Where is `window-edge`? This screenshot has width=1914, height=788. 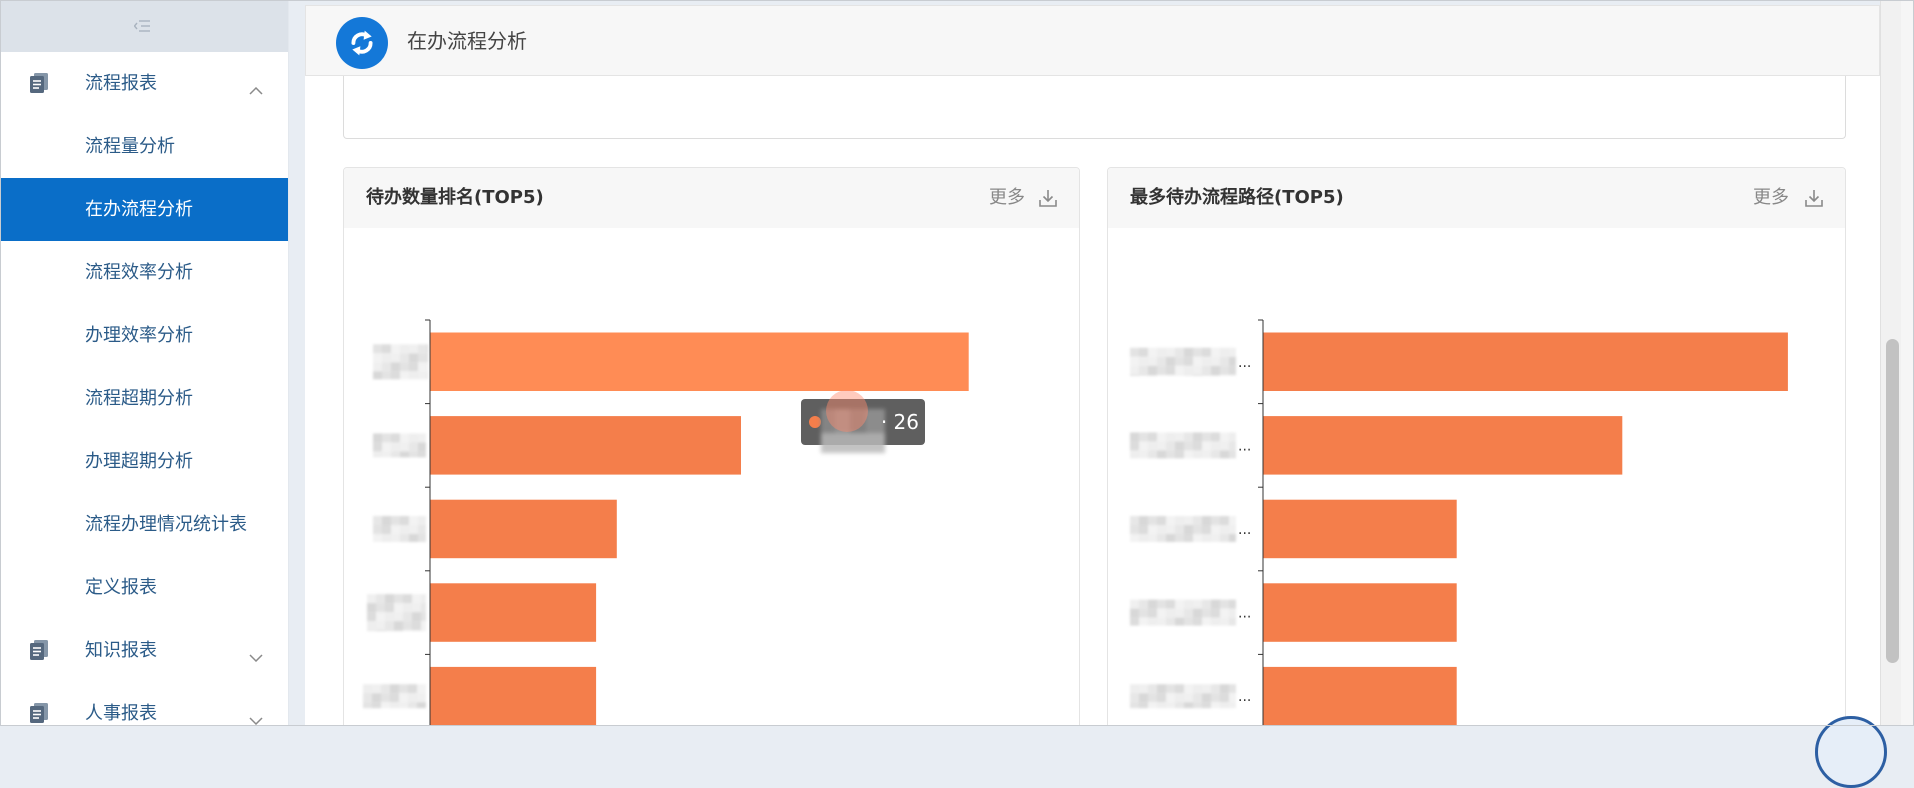
window-edge is located at coordinates (1907, 363).